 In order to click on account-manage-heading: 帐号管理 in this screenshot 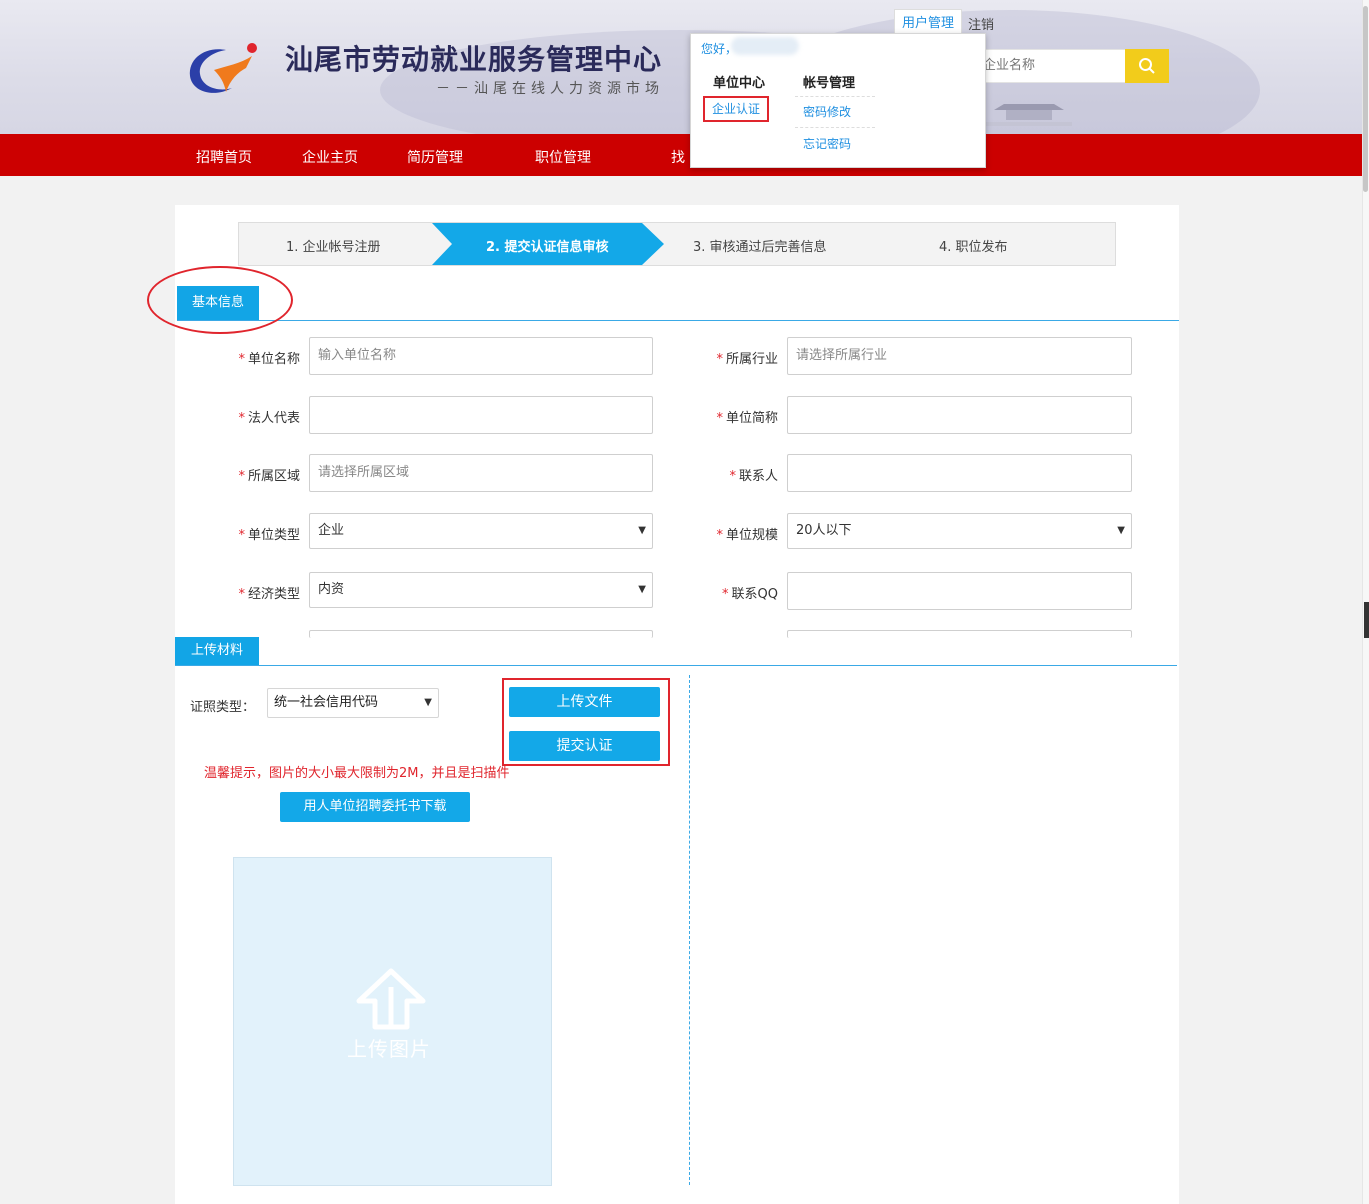, I will do `click(829, 83)`.